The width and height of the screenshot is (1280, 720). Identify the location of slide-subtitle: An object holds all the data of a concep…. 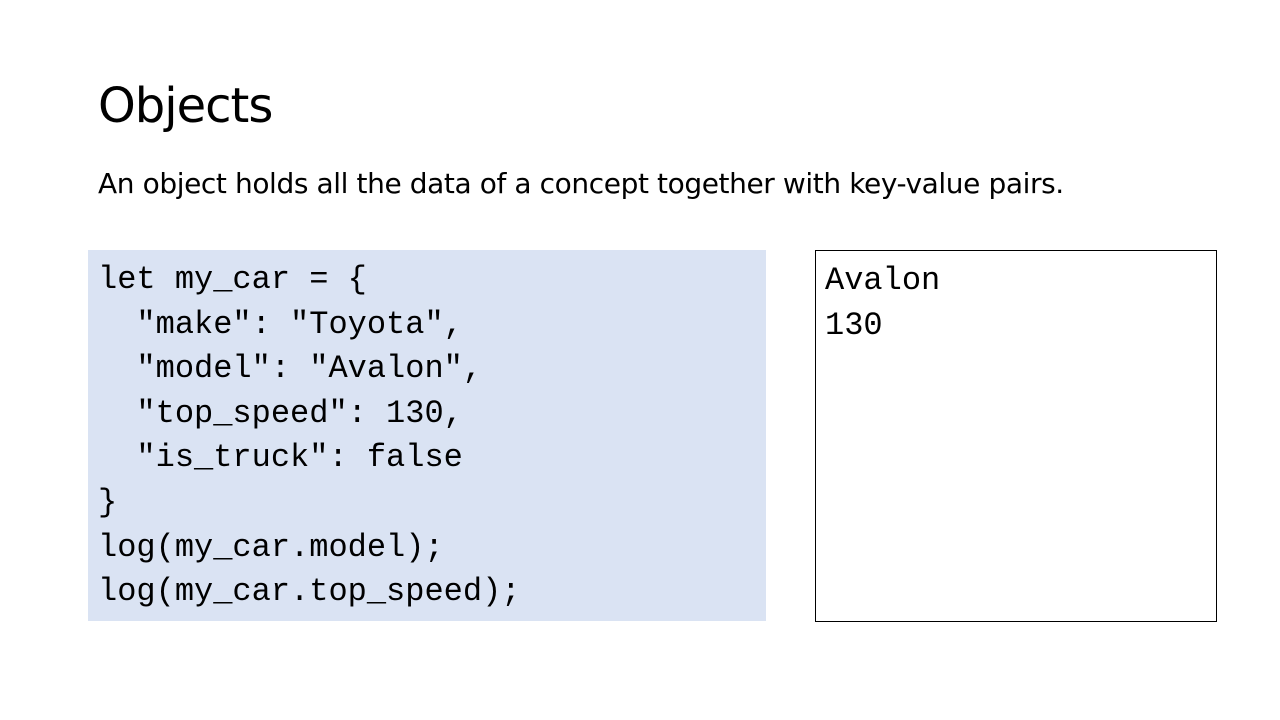
(581, 183).